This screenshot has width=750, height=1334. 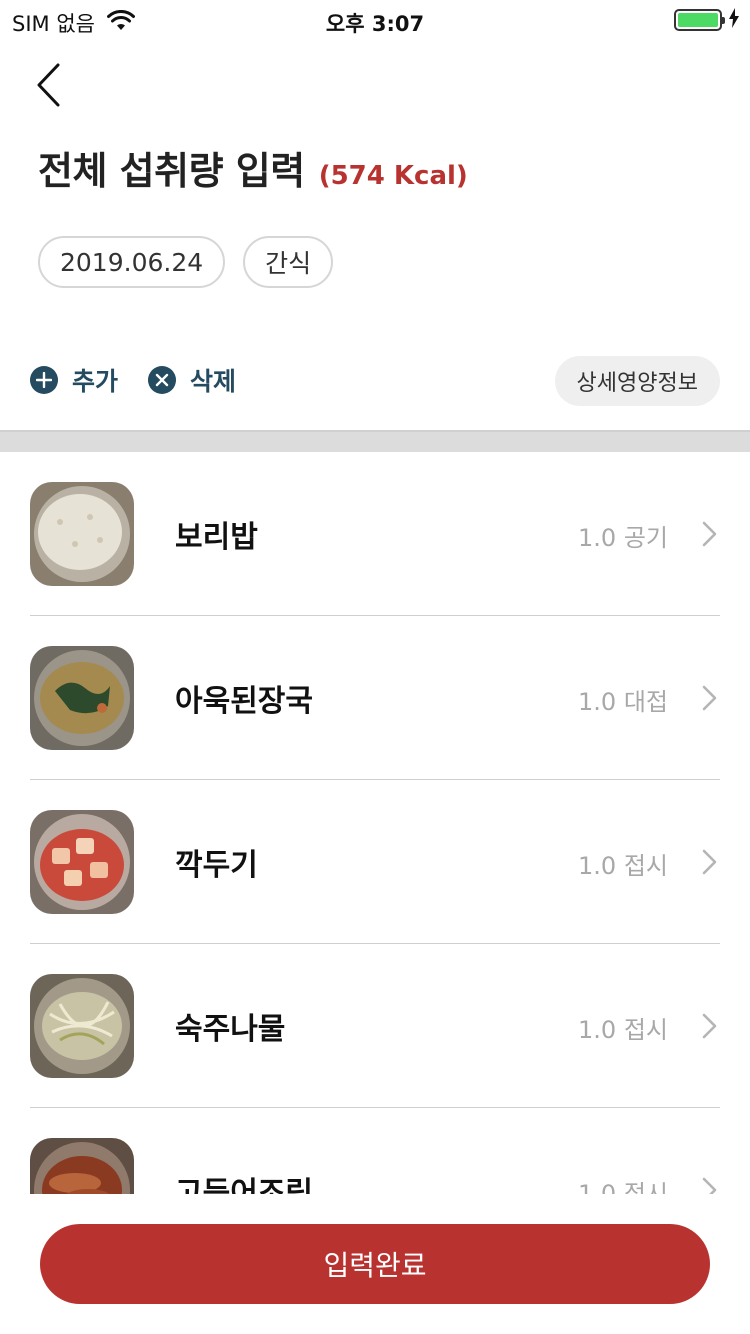 What do you see at coordinates (637, 381) in the screenshot?
I see `nutrition-detail-button: 상세영양정보` at bounding box center [637, 381].